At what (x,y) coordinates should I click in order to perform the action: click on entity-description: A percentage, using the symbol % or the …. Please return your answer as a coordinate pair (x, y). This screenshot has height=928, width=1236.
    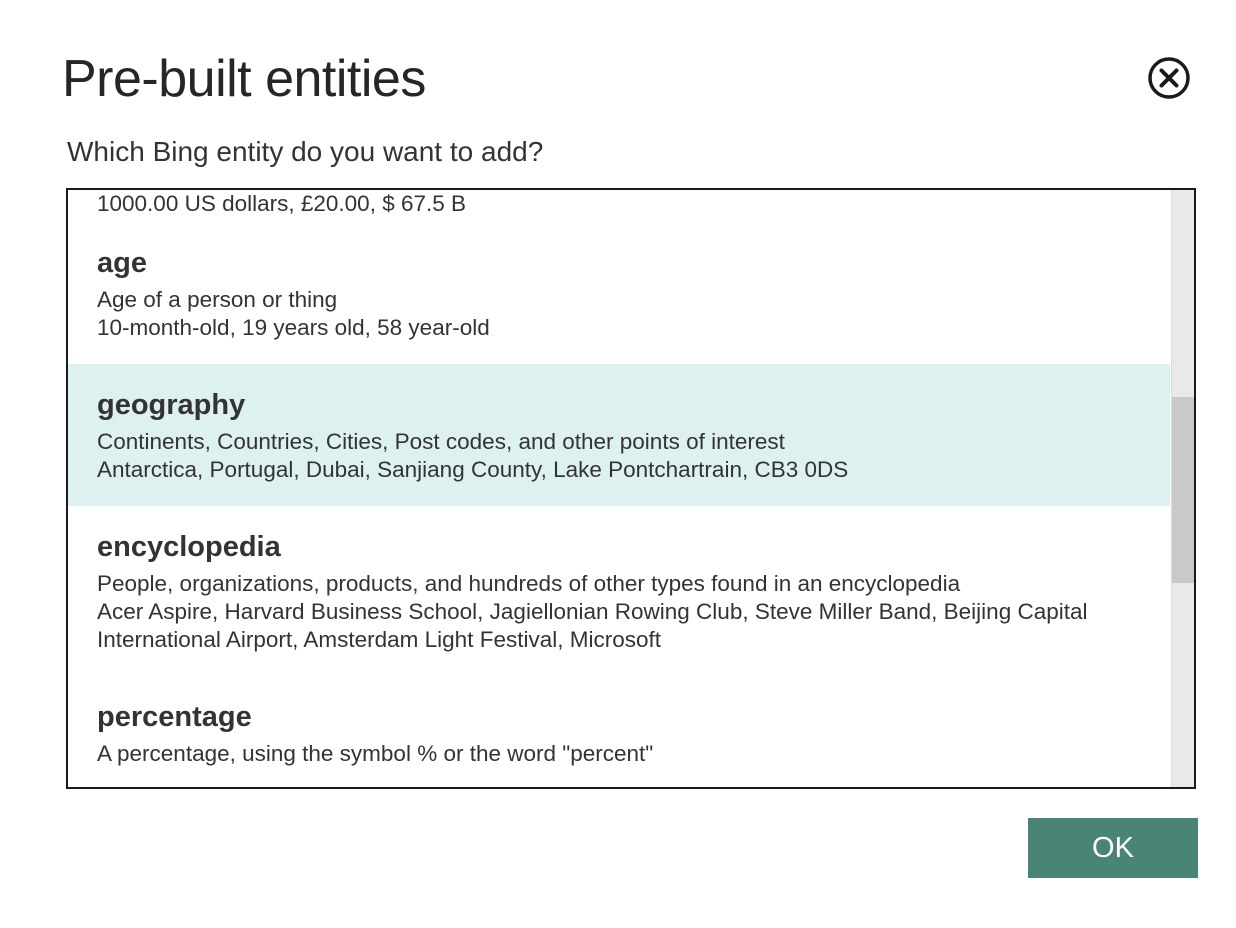
    Looking at the image, I should click on (375, 753).